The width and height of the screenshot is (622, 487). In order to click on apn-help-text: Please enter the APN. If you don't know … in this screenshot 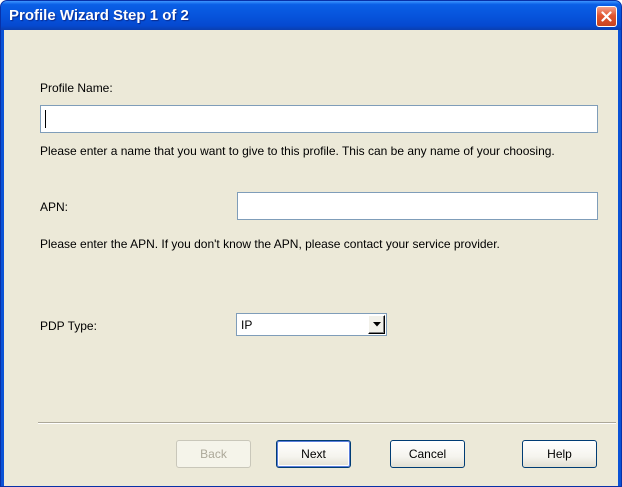, I will do `click(270, 244)`.